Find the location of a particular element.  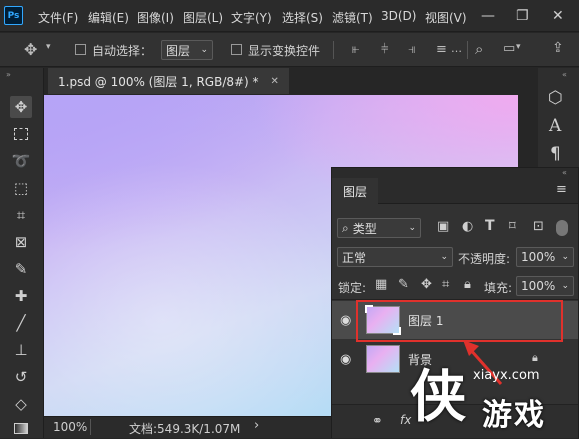

menu-edit: 编辑(E) is located at coordinates (108, 17).